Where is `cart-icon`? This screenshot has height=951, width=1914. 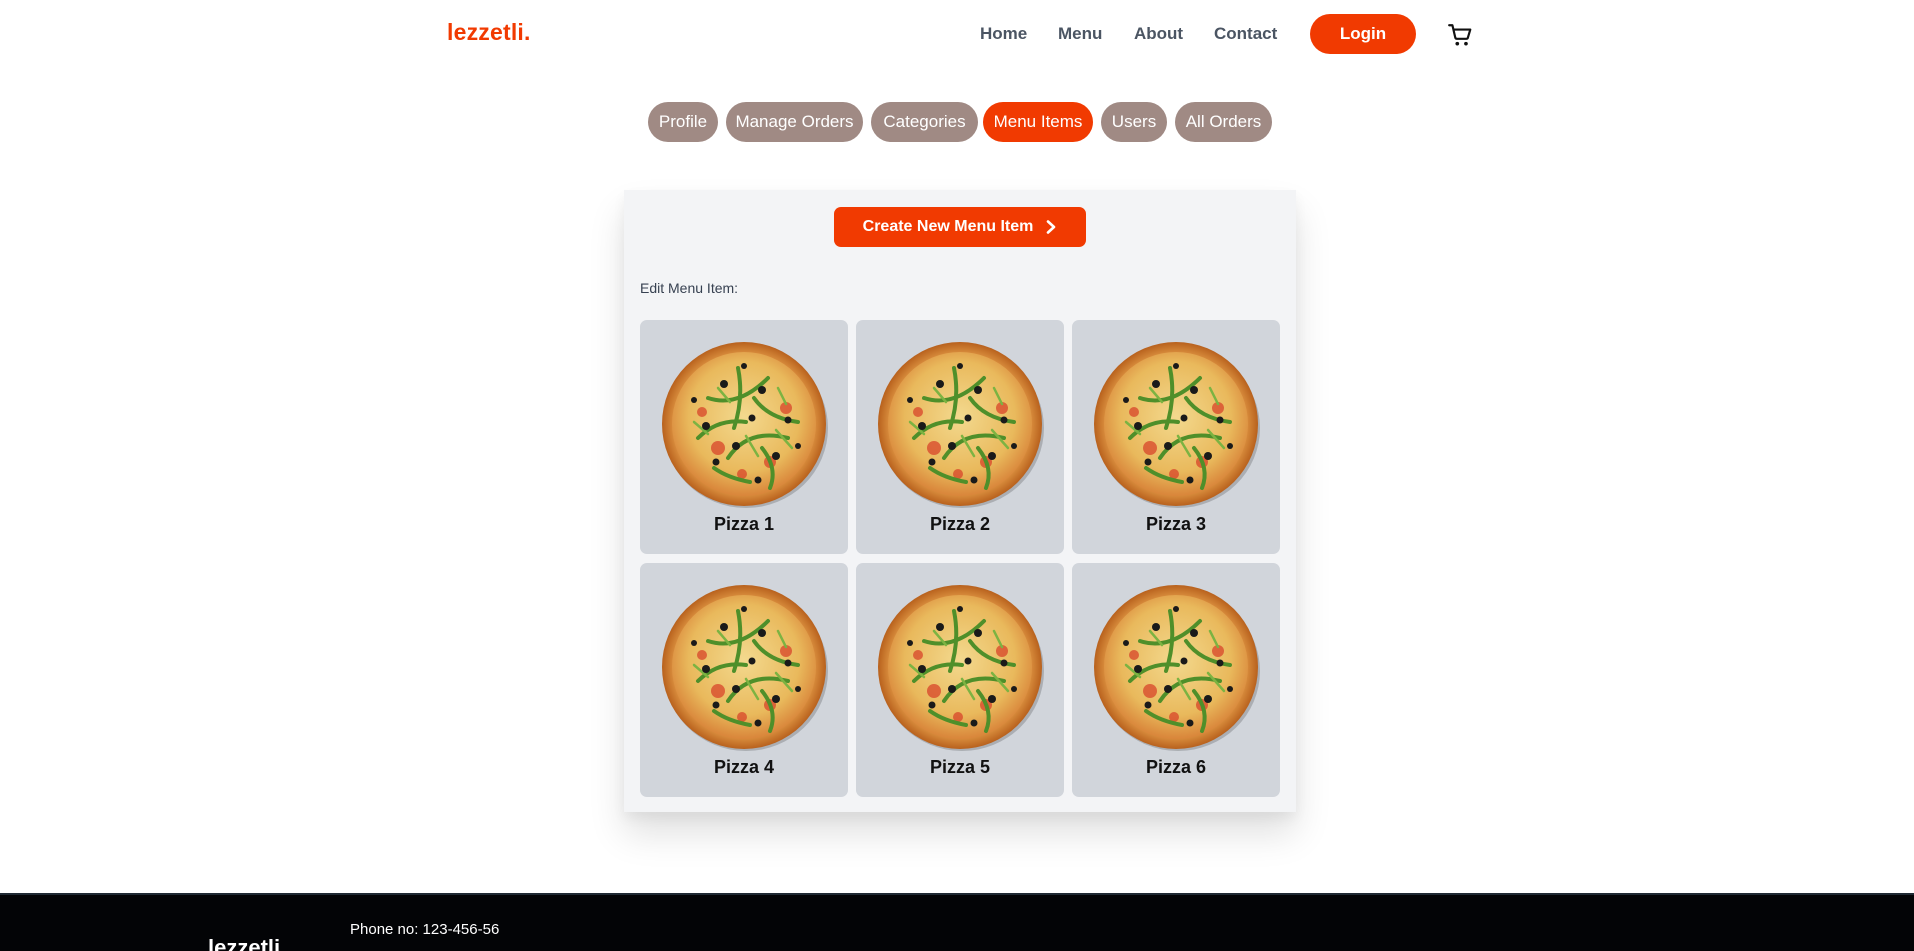 cart-icon is located at coordinates (1460, 35).